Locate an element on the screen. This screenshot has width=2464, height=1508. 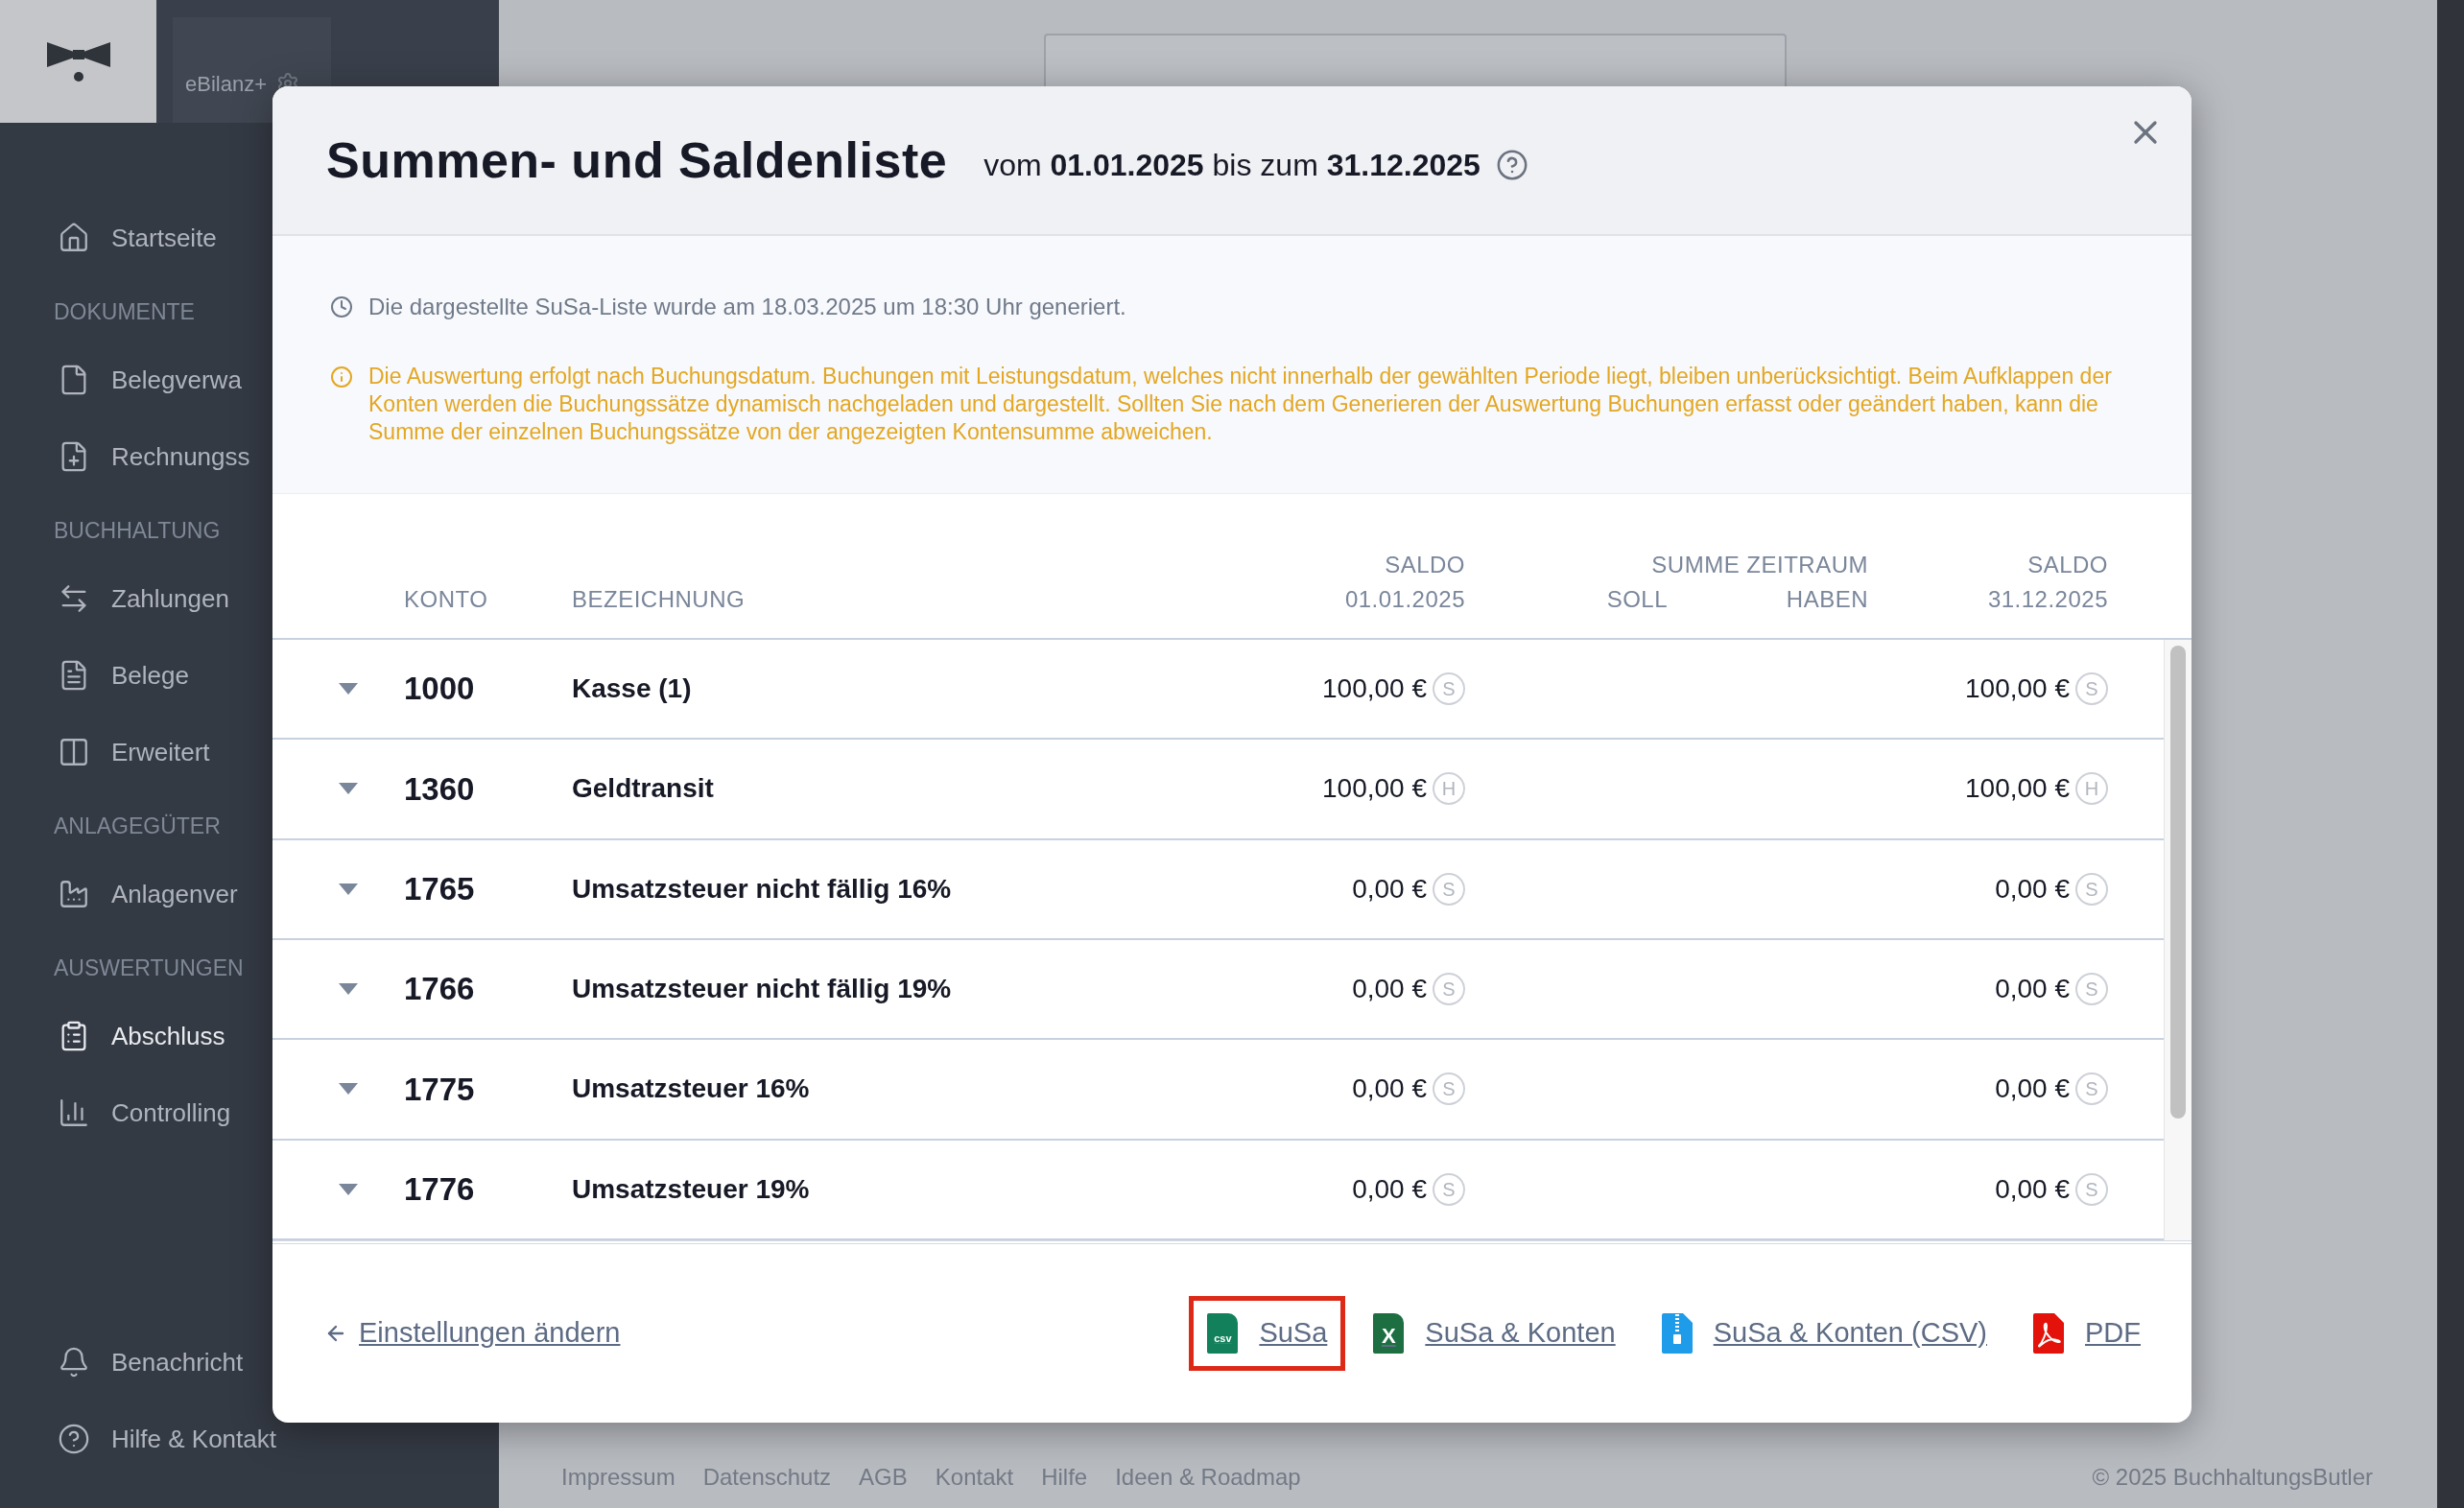
account-number: 1776 is located at coordinates (440, 1190).